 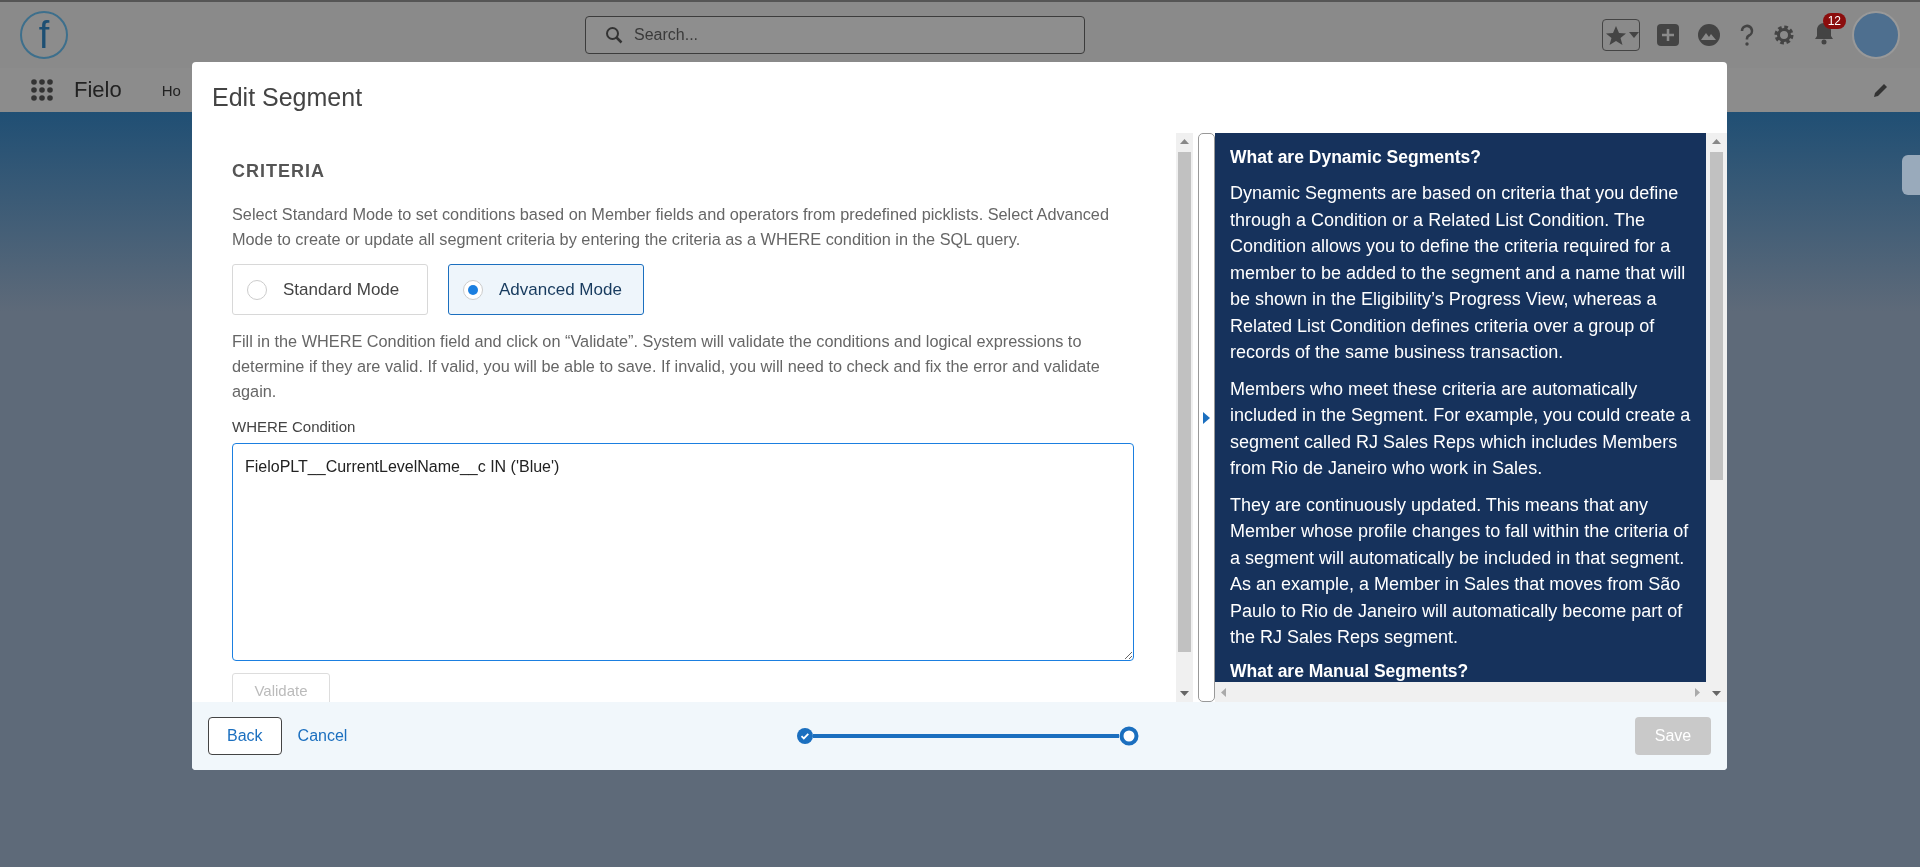 What do you see at coordinates (279, 171) in the screenshot?
I see `section-title: CRITERIA` at bounding box center [279, 171].